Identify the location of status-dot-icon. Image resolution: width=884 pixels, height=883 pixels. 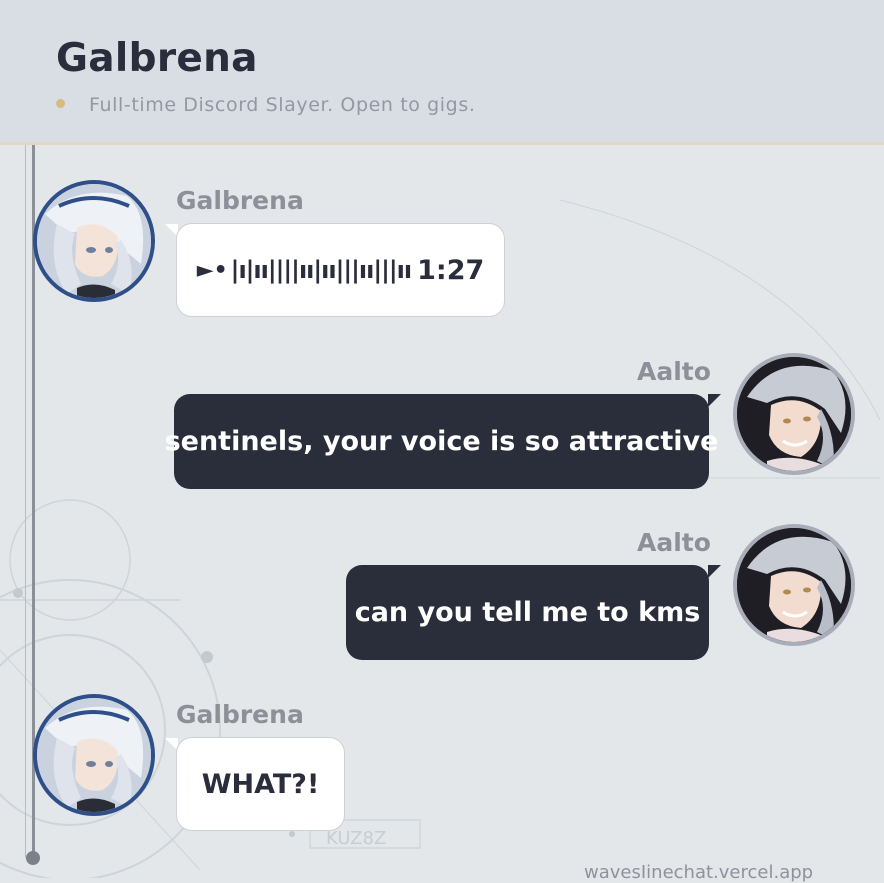
(60, 103).